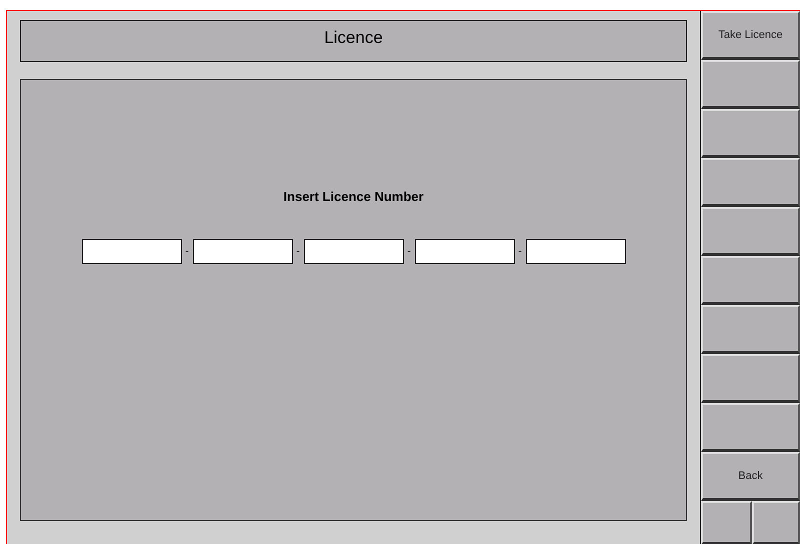 The height and width of the screenshot is (544, 800). What do you see at coordinates (750, 476) in the screenshot?
I see `side-button: Back` at bounding box center [750, 476].